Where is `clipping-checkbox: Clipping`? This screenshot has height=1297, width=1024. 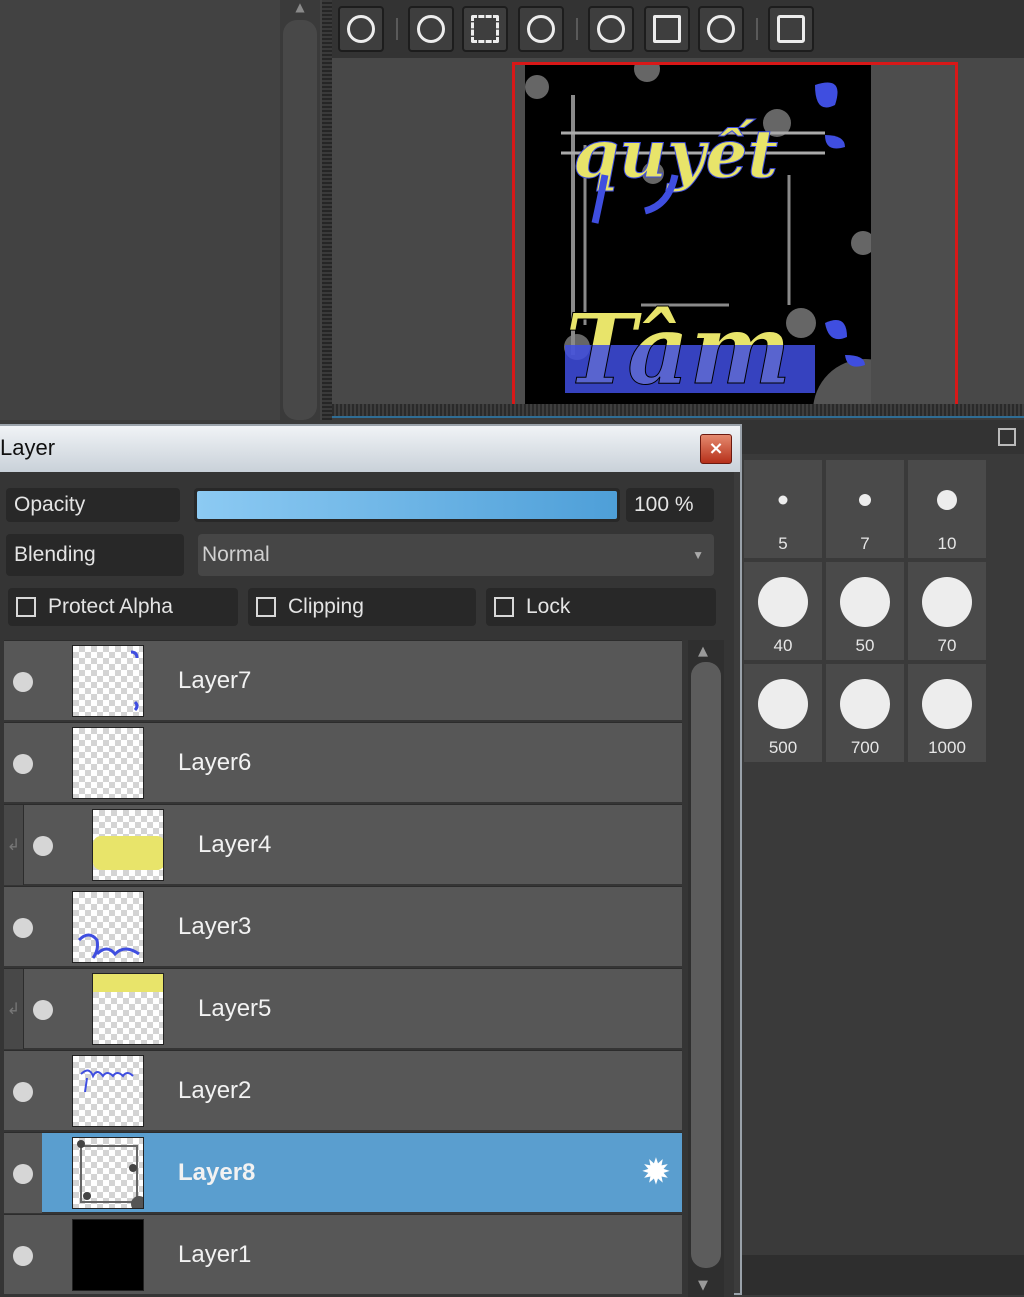 clipping-checkbox: Clipping is located at coordinates (362, 607).